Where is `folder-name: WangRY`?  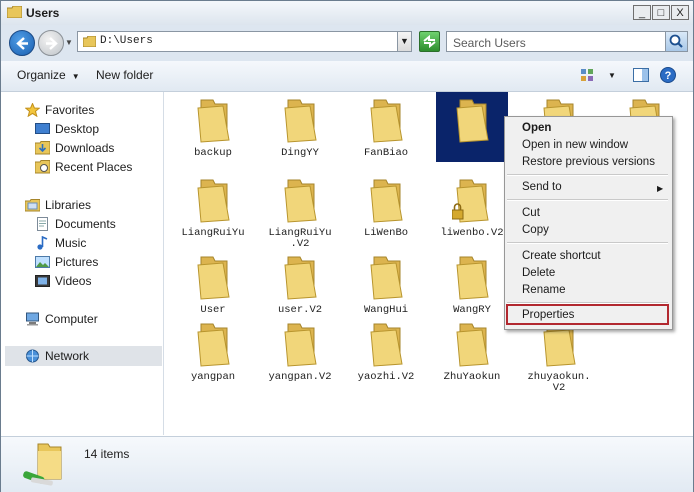
folder-name: WangRY is located at coordinates (472, 310).